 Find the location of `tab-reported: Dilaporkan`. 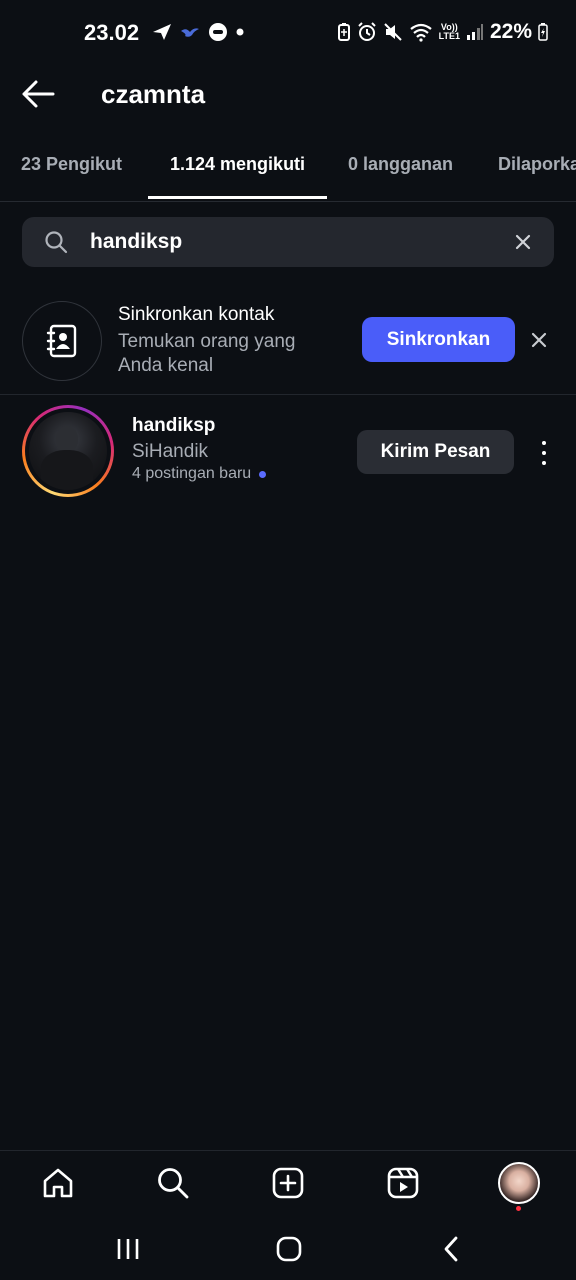

tab-reported: Dilaporkan is located at coordinates (537, 164).